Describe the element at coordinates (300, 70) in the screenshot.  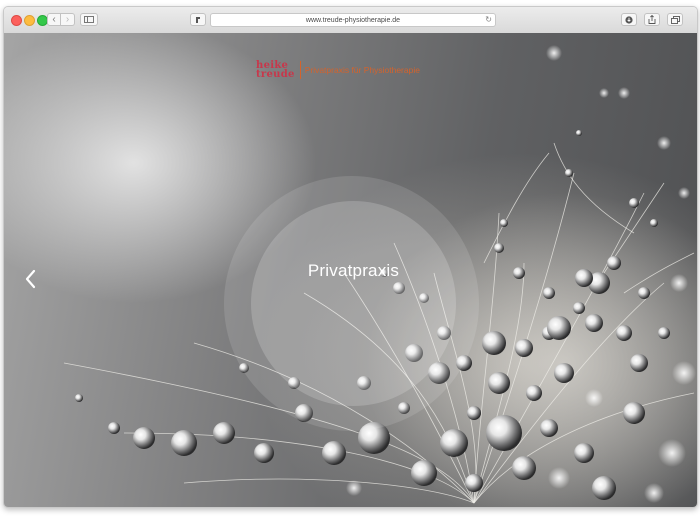
I see `logo-divider` at that location.